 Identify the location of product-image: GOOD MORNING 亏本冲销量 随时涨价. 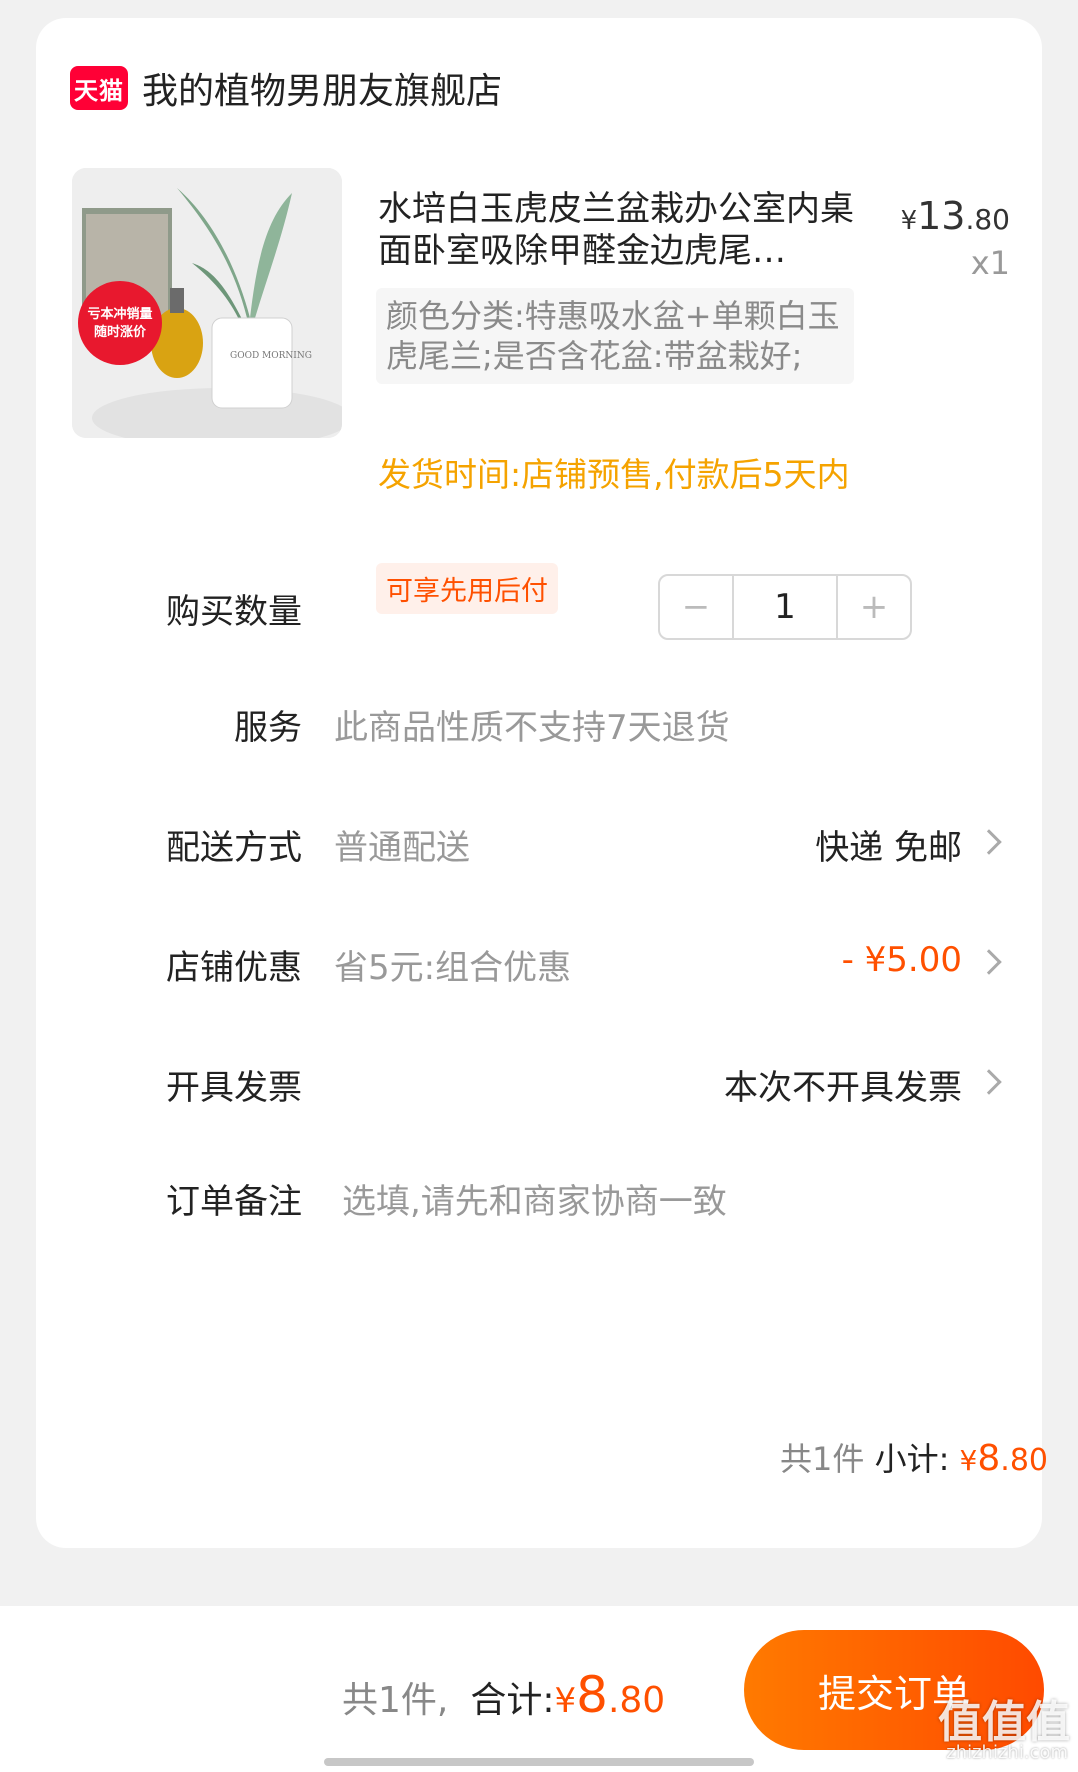
(207, 303).